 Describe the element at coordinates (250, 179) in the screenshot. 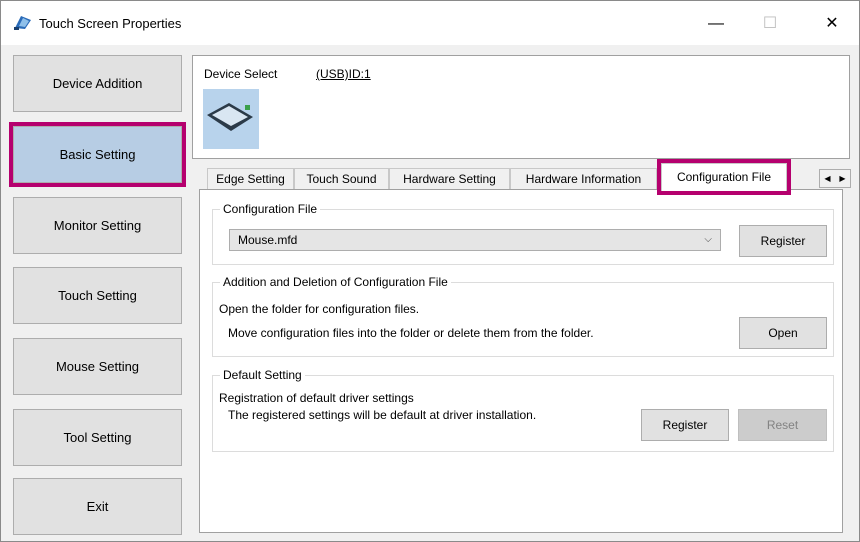

I see `tab-edge-setting: Edge Setting` at that location.